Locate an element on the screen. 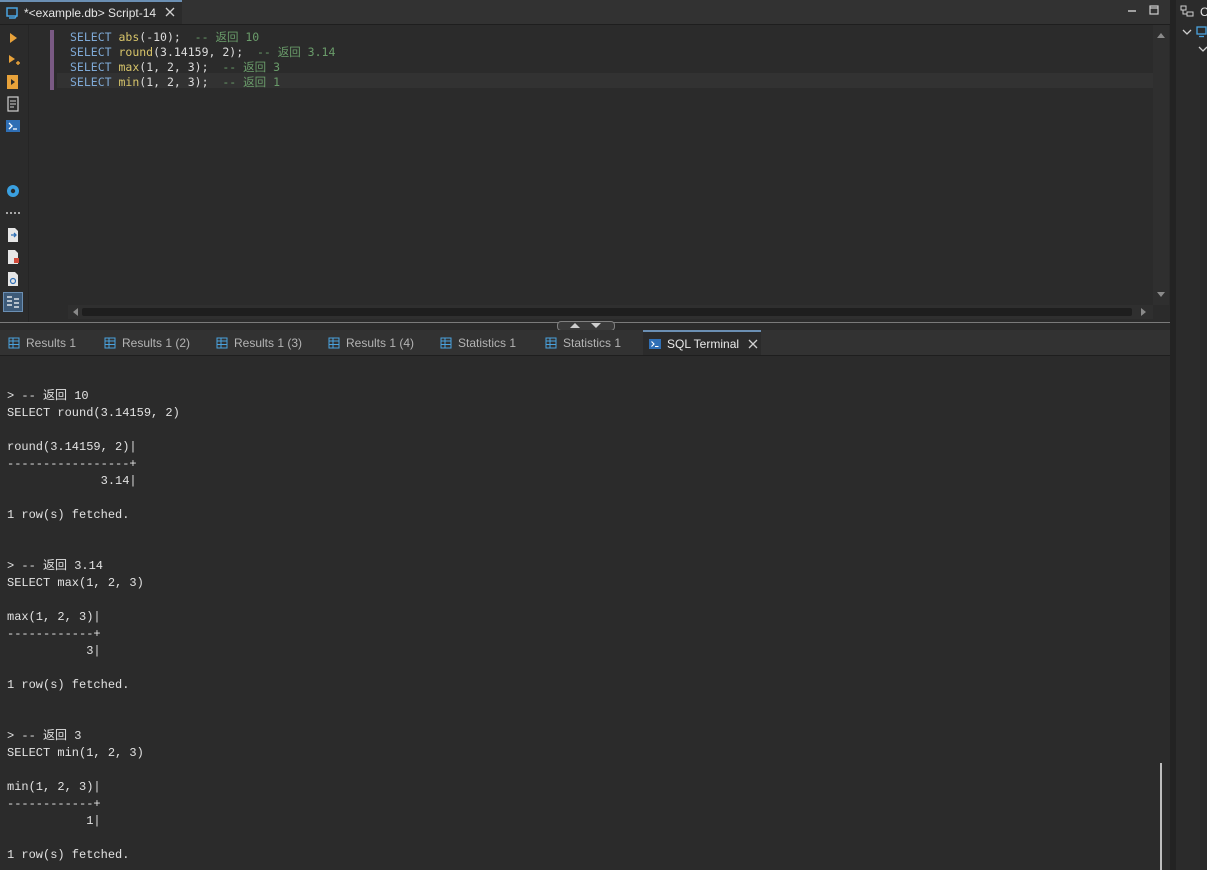 This screenshot has width=1207, height=870. code-line: SELECT max(1, 2, 3); -- 返回 3 is located at coordinates (175, 67).